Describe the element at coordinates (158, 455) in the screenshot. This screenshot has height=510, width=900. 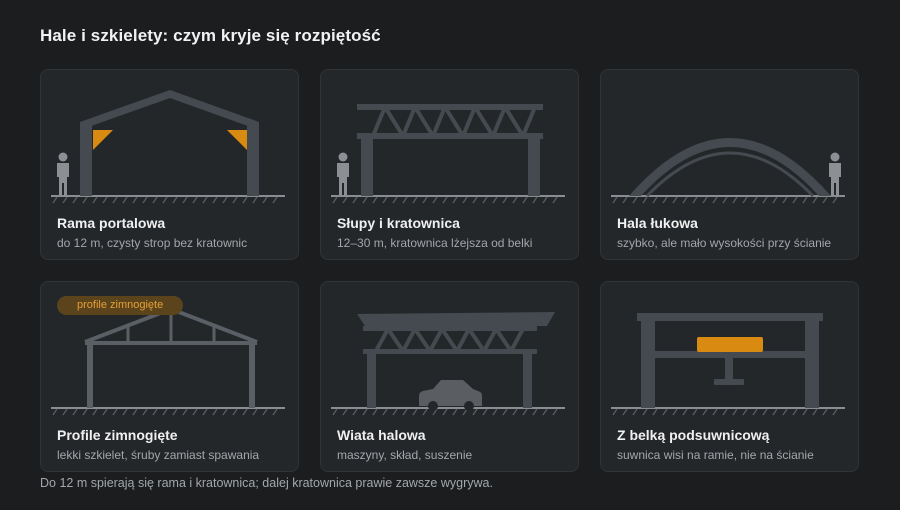
I see `card-subtitle: lekki szkielet, śruby zamiast spawania` at that location.